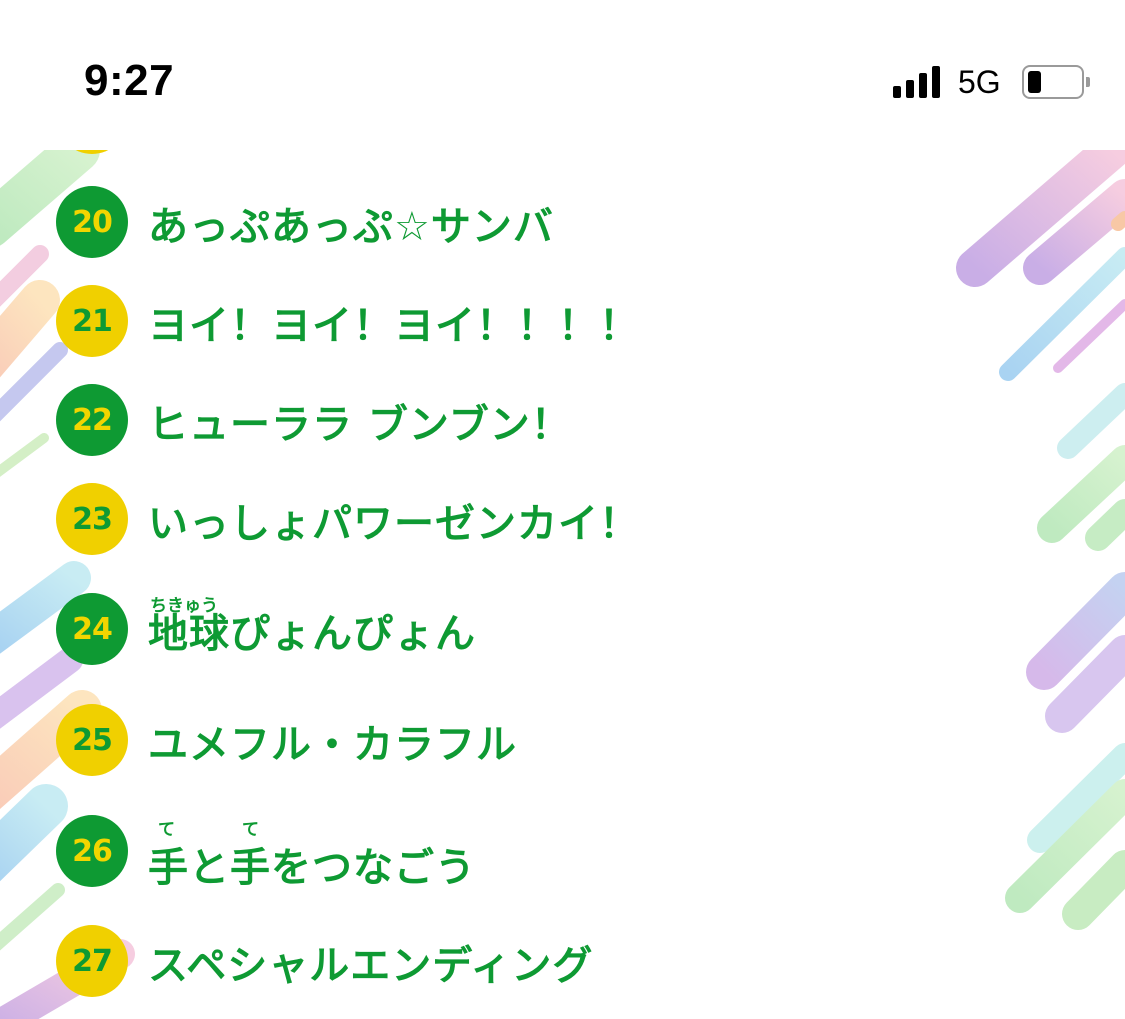 This screenshot has width=1125, height=1019. What do you see at coordinates (92, 851) in the screenshot?
I see `song-number-badge: 26` at bounding box center [92, 851].